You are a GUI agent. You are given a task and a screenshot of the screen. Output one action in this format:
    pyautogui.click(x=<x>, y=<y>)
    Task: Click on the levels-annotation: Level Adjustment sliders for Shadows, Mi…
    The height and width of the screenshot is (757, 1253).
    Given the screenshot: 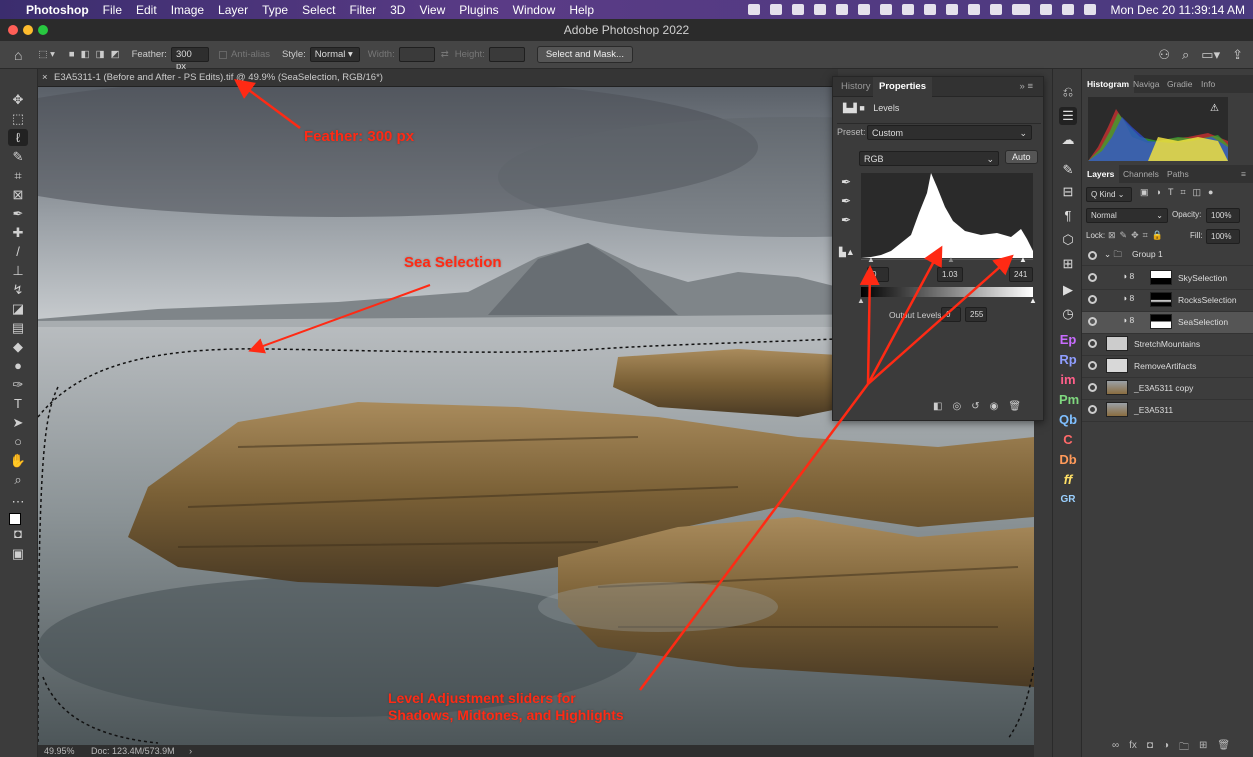 What is the action you would take?
    pyautogui.click(x=506, y=707)
    